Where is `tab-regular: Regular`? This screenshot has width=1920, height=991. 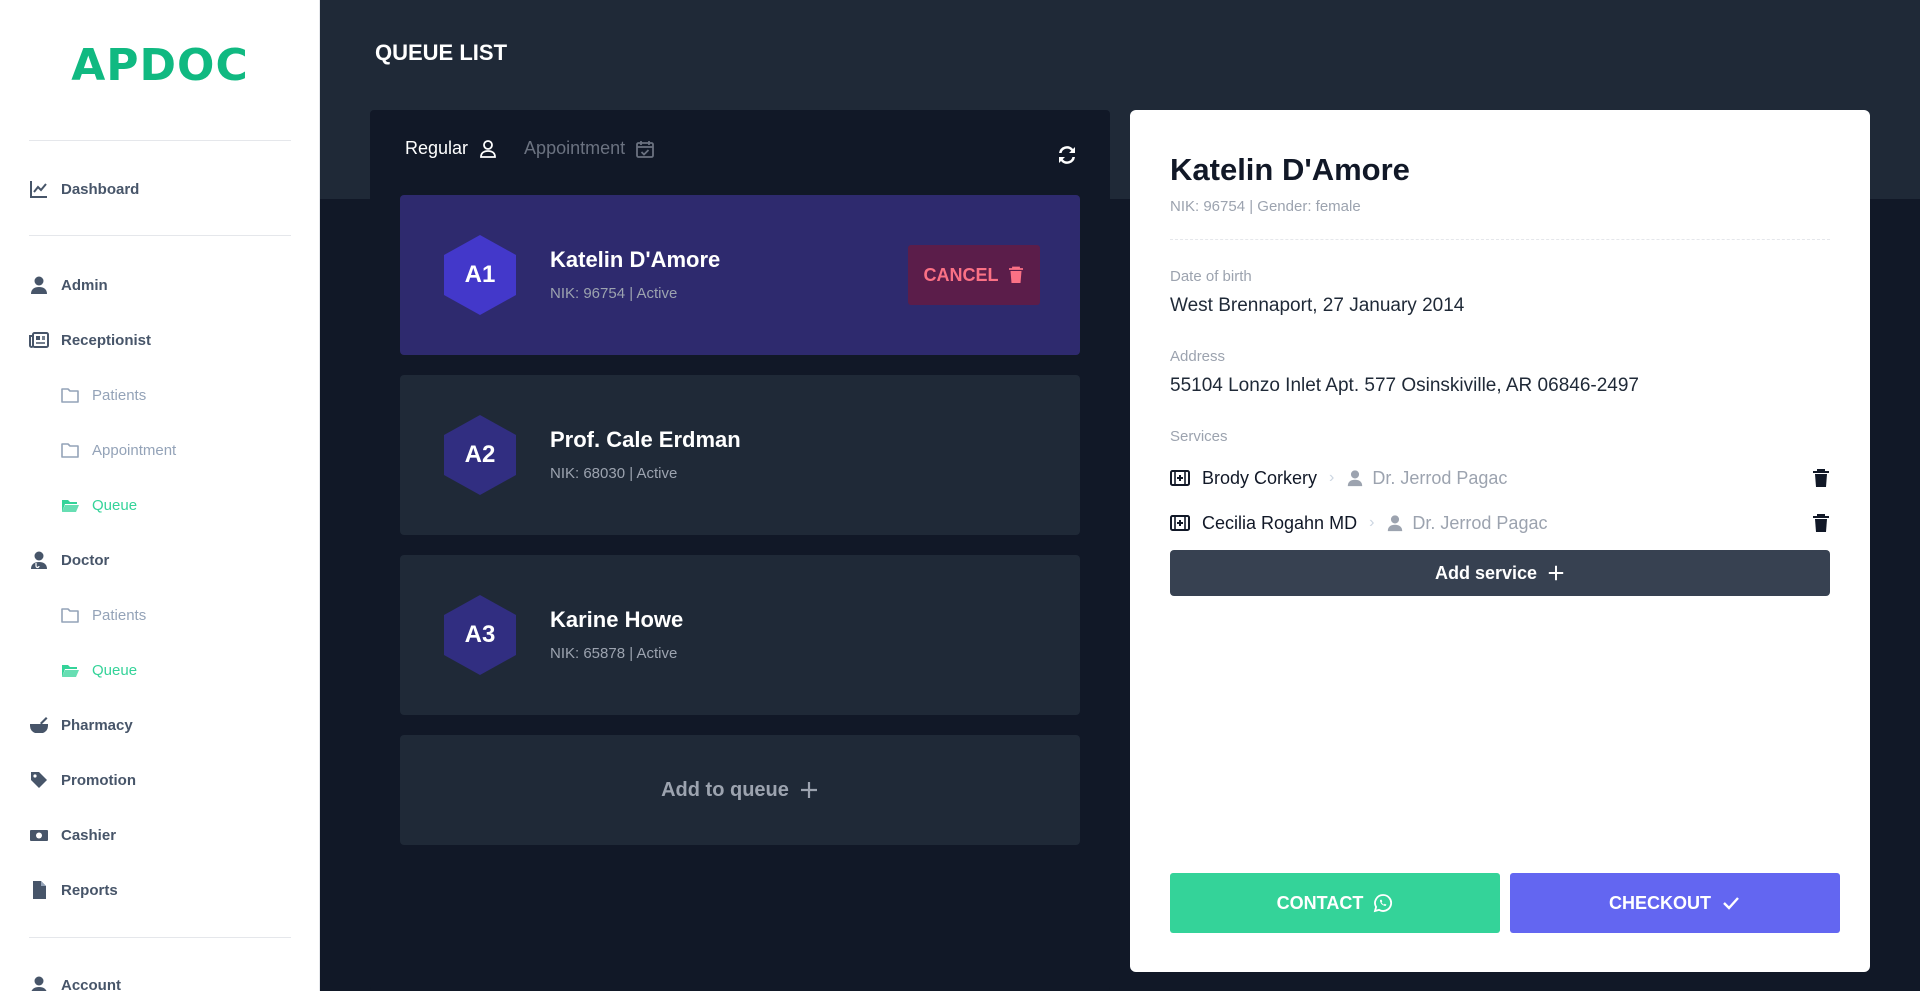
tab-regular: Regular is located at coordinates (451, 148).